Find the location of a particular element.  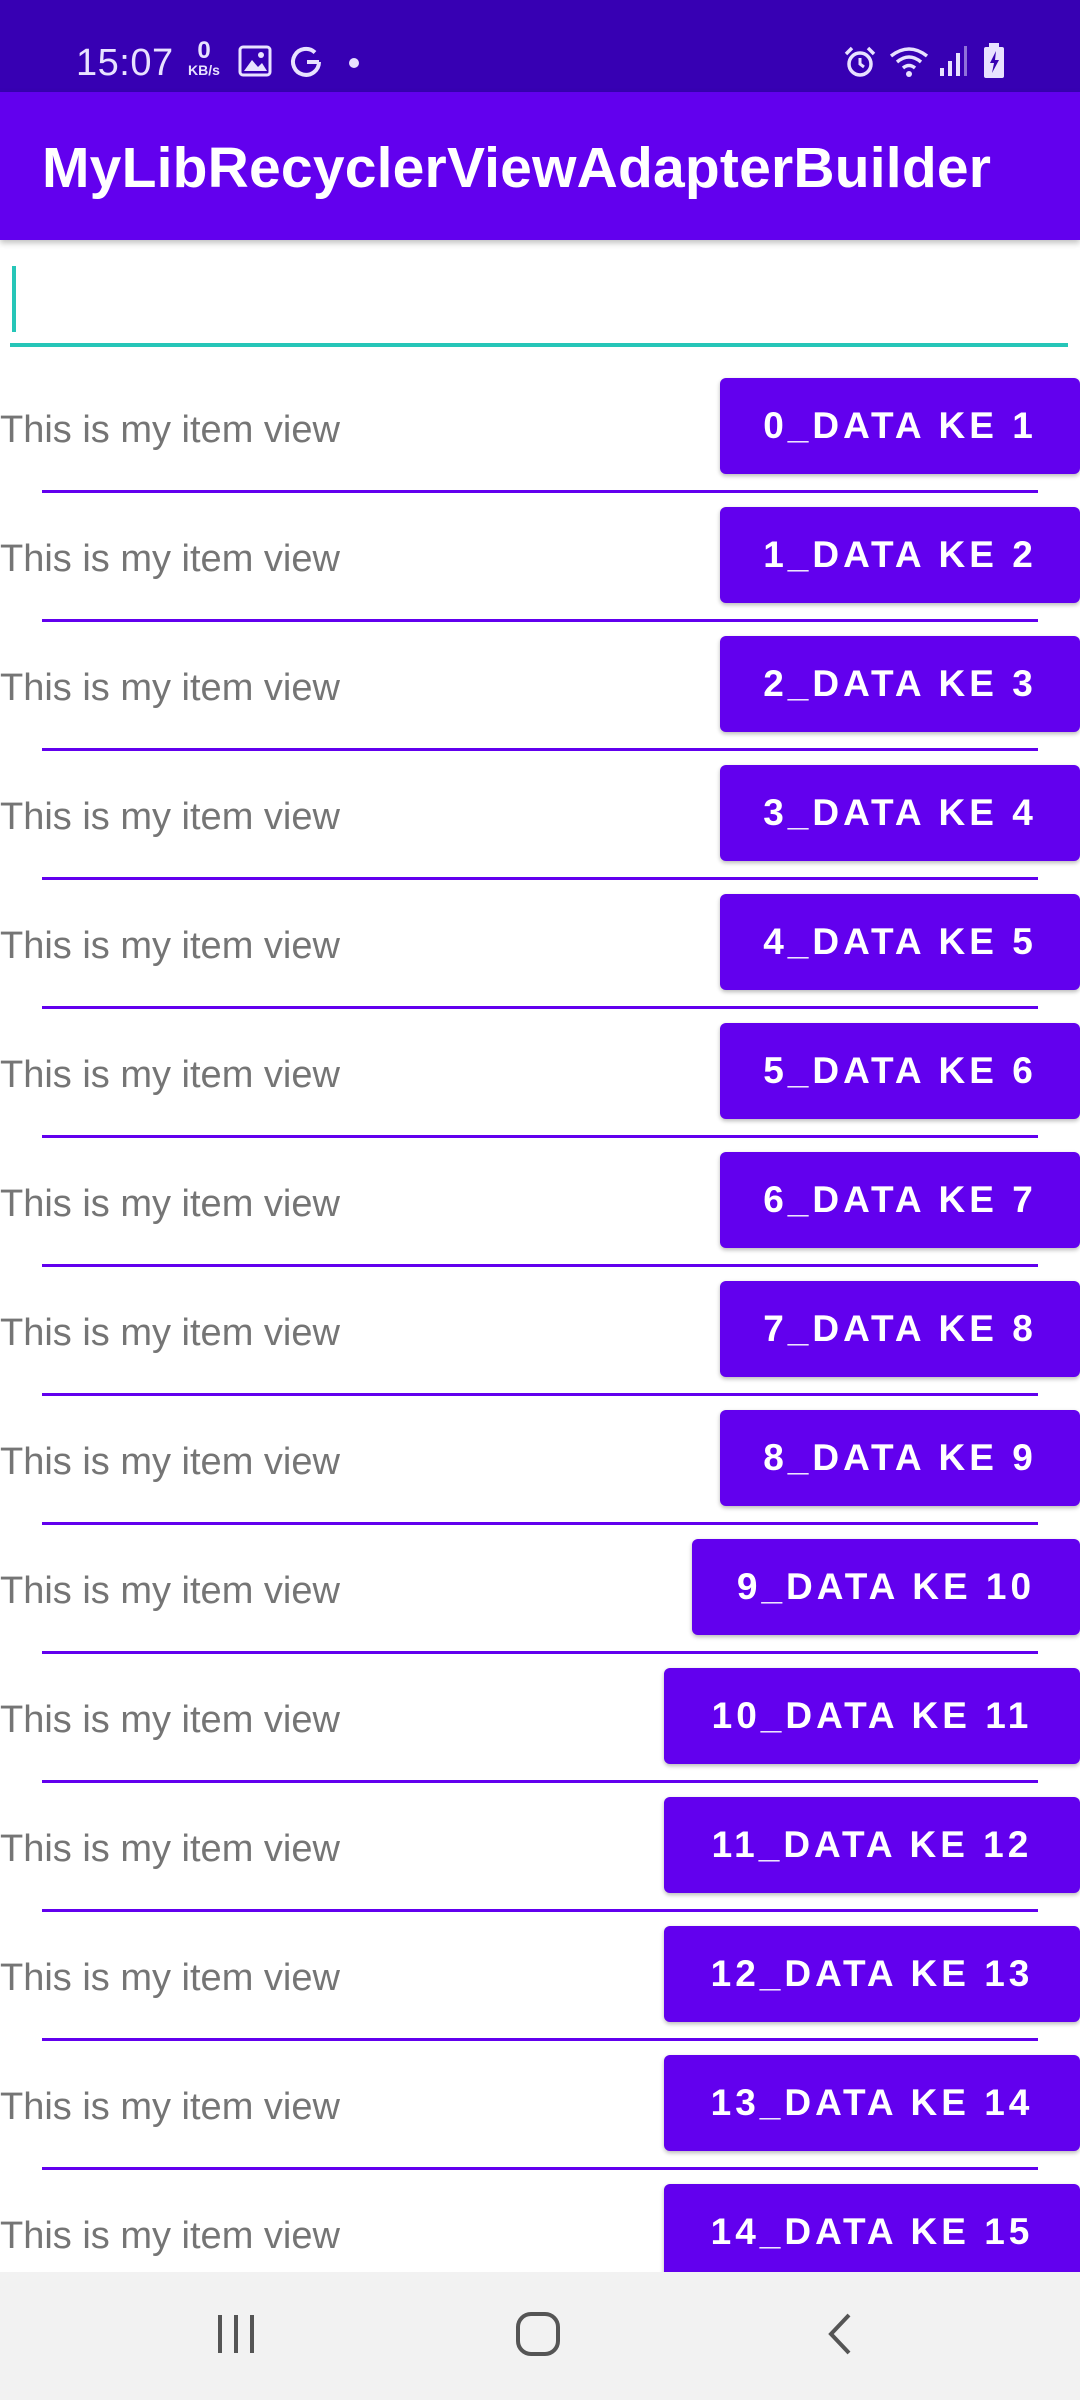

home-icon is located at coordinates (538, 2336).